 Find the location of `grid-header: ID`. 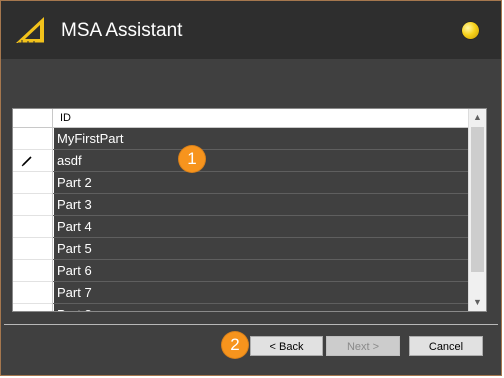

grid-header: ID is located at coordinates (240, 118).